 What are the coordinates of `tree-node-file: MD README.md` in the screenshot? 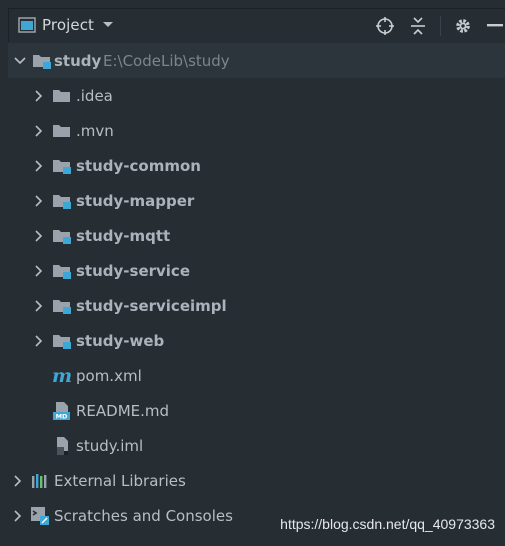 It's located at (256, 410).